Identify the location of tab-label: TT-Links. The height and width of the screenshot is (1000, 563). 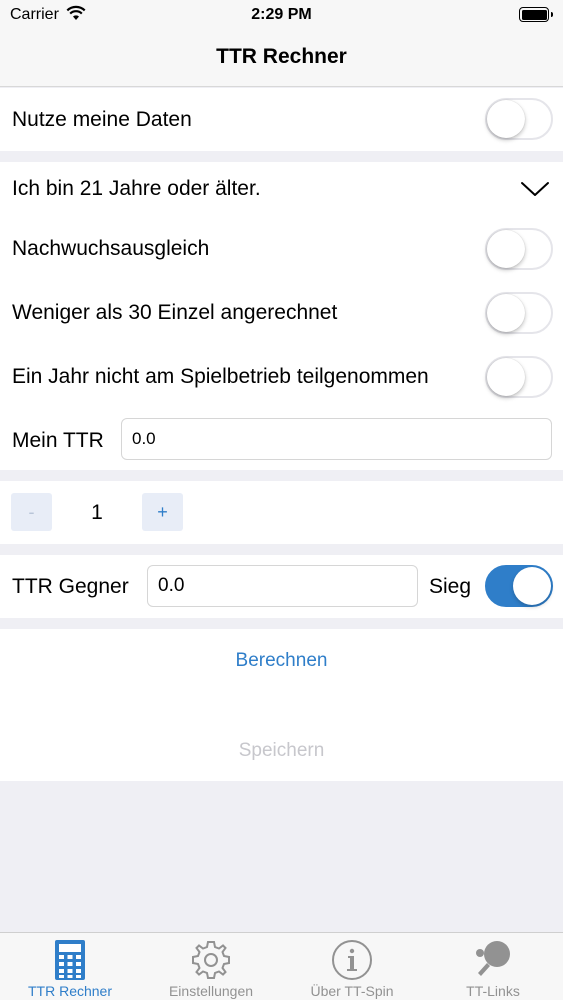
(493, 991).